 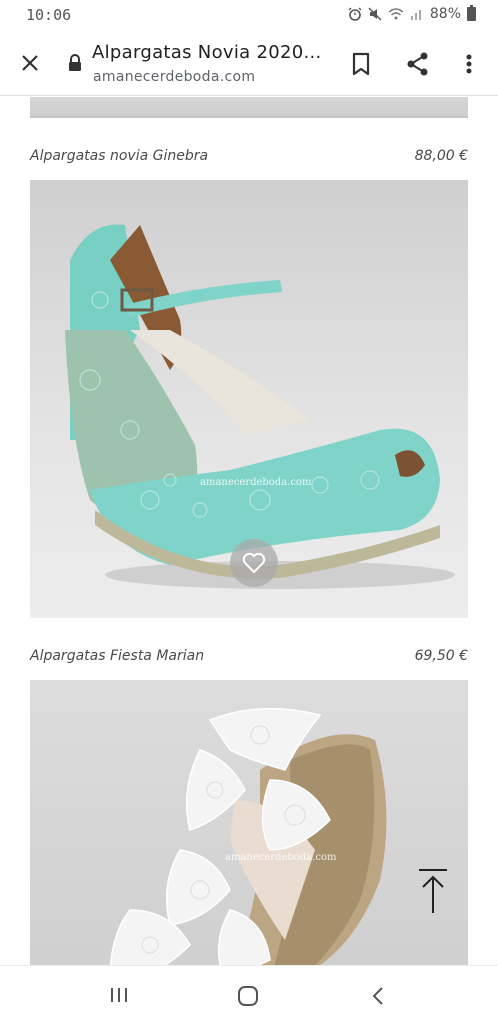 What do you see at coordinates (471, 13) in the screenshot?
I see `battery-icon` at bounding box center [471, 13].